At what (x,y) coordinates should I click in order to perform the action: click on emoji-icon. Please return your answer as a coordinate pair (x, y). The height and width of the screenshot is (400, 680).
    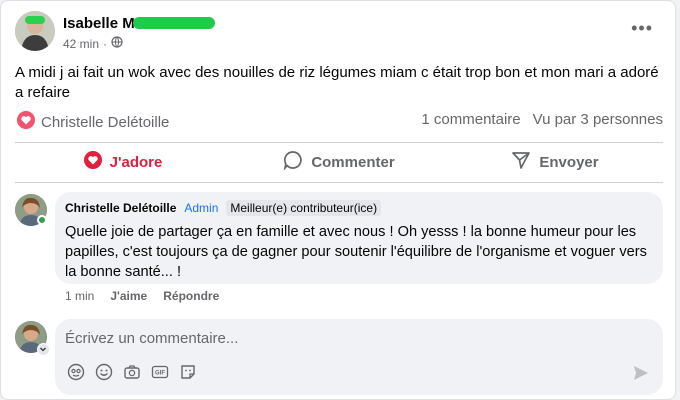
    Looking at the image, I should click on (104, 372).